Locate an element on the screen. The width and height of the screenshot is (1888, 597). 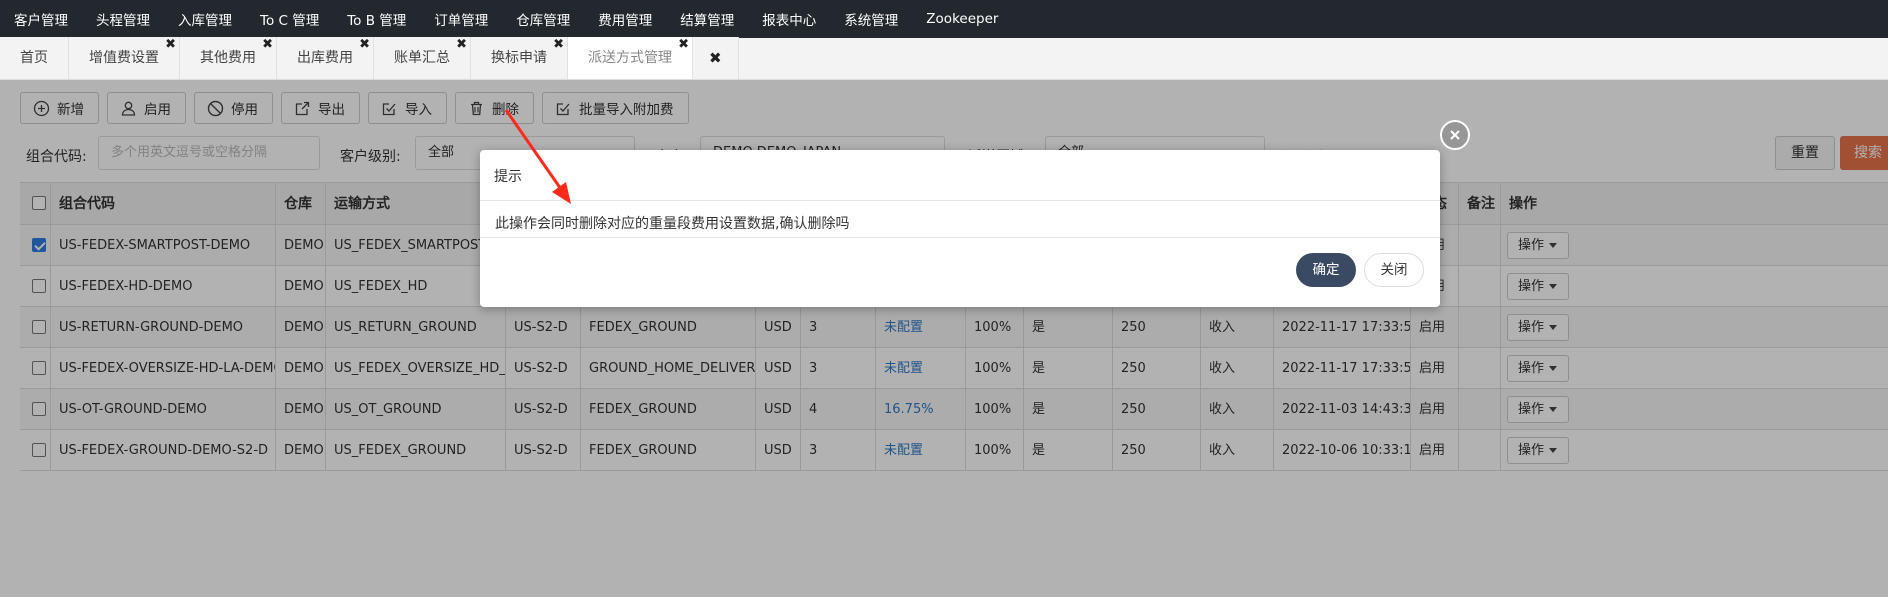
modal-close-icon is located at coordinates (1455, 135).